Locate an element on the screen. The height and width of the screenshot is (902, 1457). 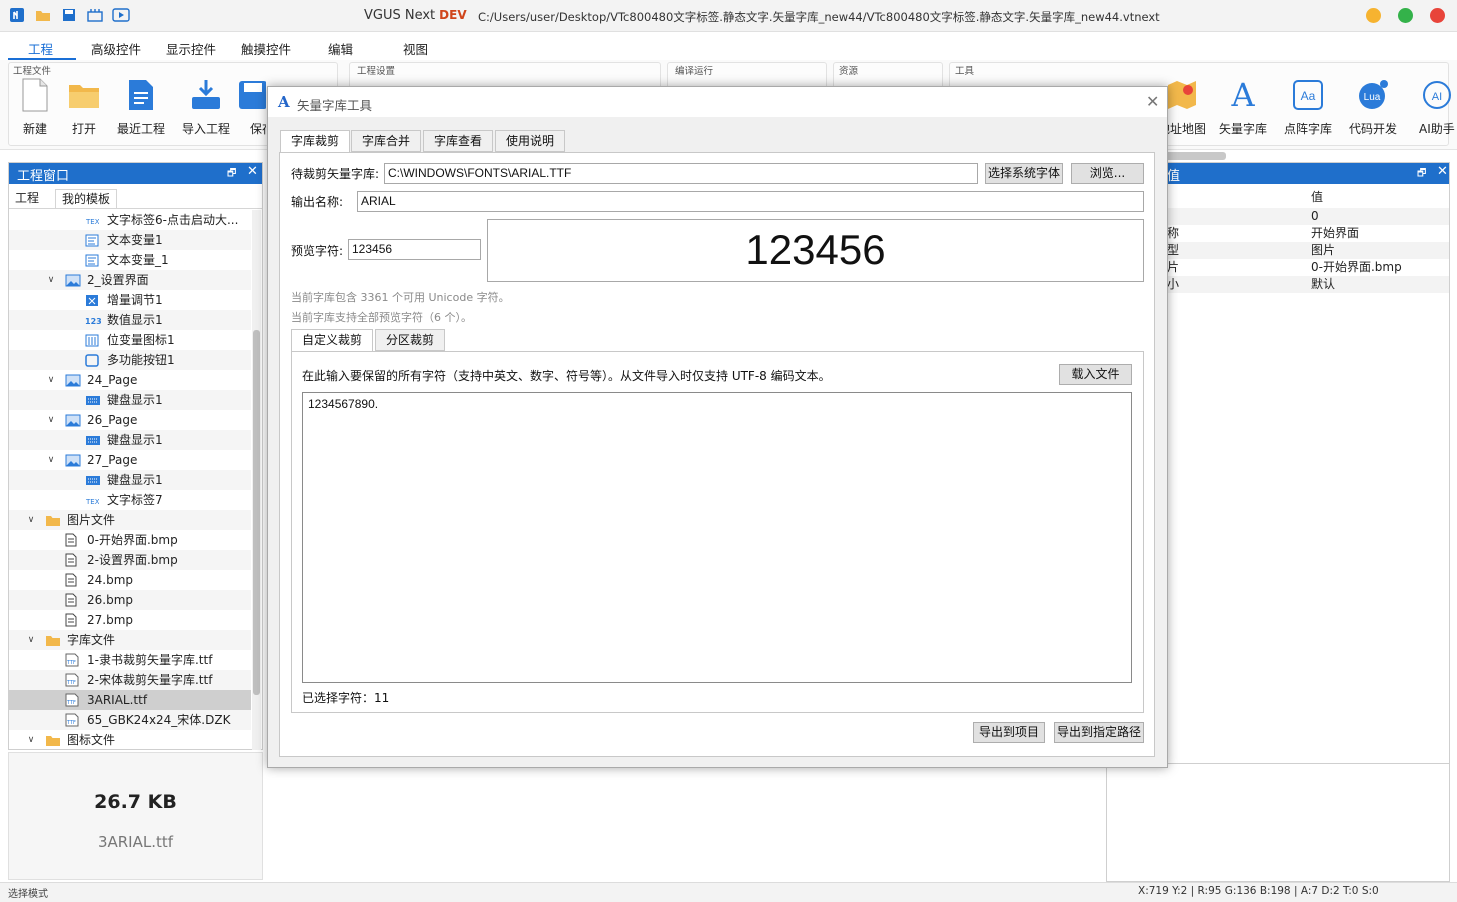
menu-project: 工程 is located at coordinates (40, 48).